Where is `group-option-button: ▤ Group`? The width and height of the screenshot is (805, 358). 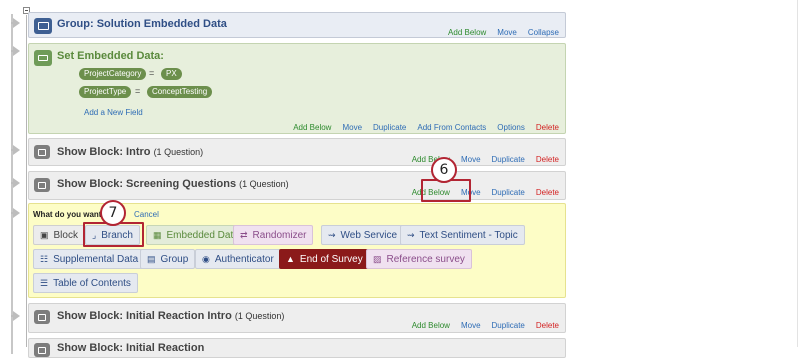 group-option-button: ▤ Group is located at coordinates (168, 259).